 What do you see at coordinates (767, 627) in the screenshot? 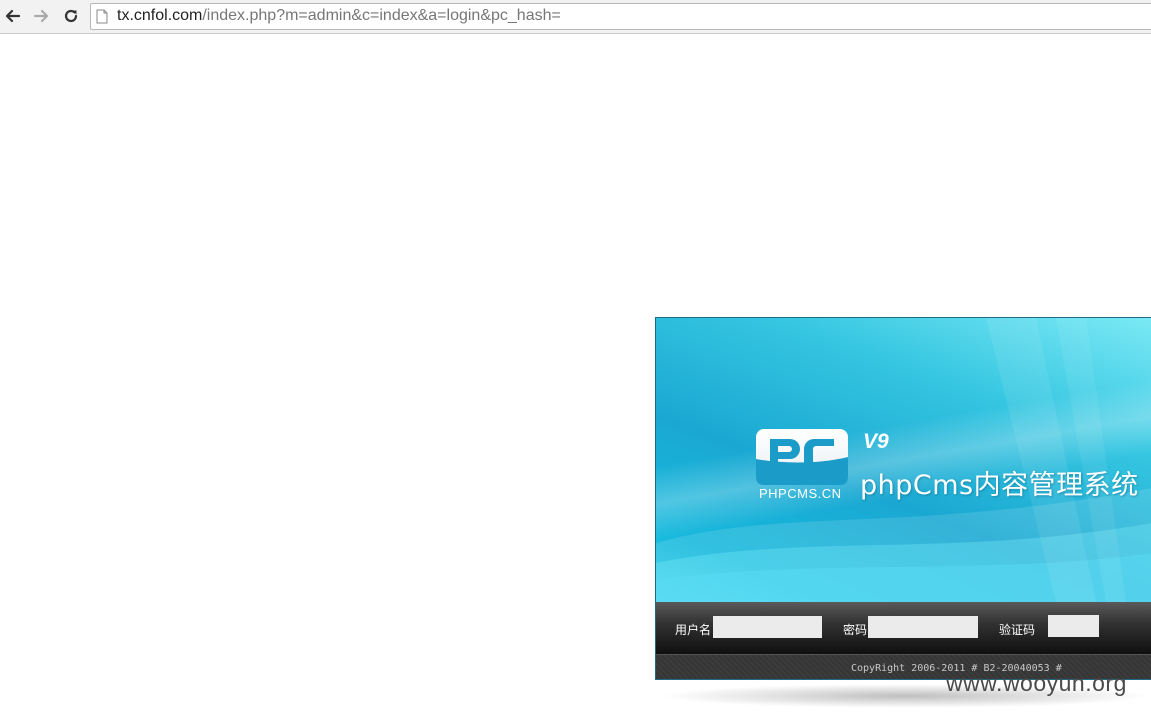
I see `username-input` at bounding box center [767, 627].